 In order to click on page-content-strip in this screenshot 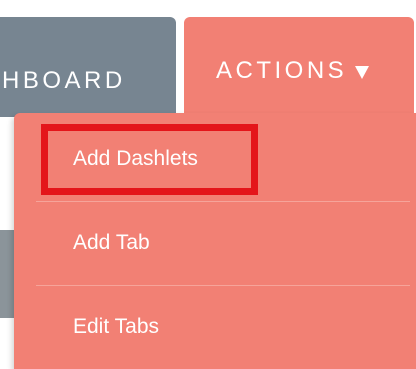, I will do `click(7, 274)`.